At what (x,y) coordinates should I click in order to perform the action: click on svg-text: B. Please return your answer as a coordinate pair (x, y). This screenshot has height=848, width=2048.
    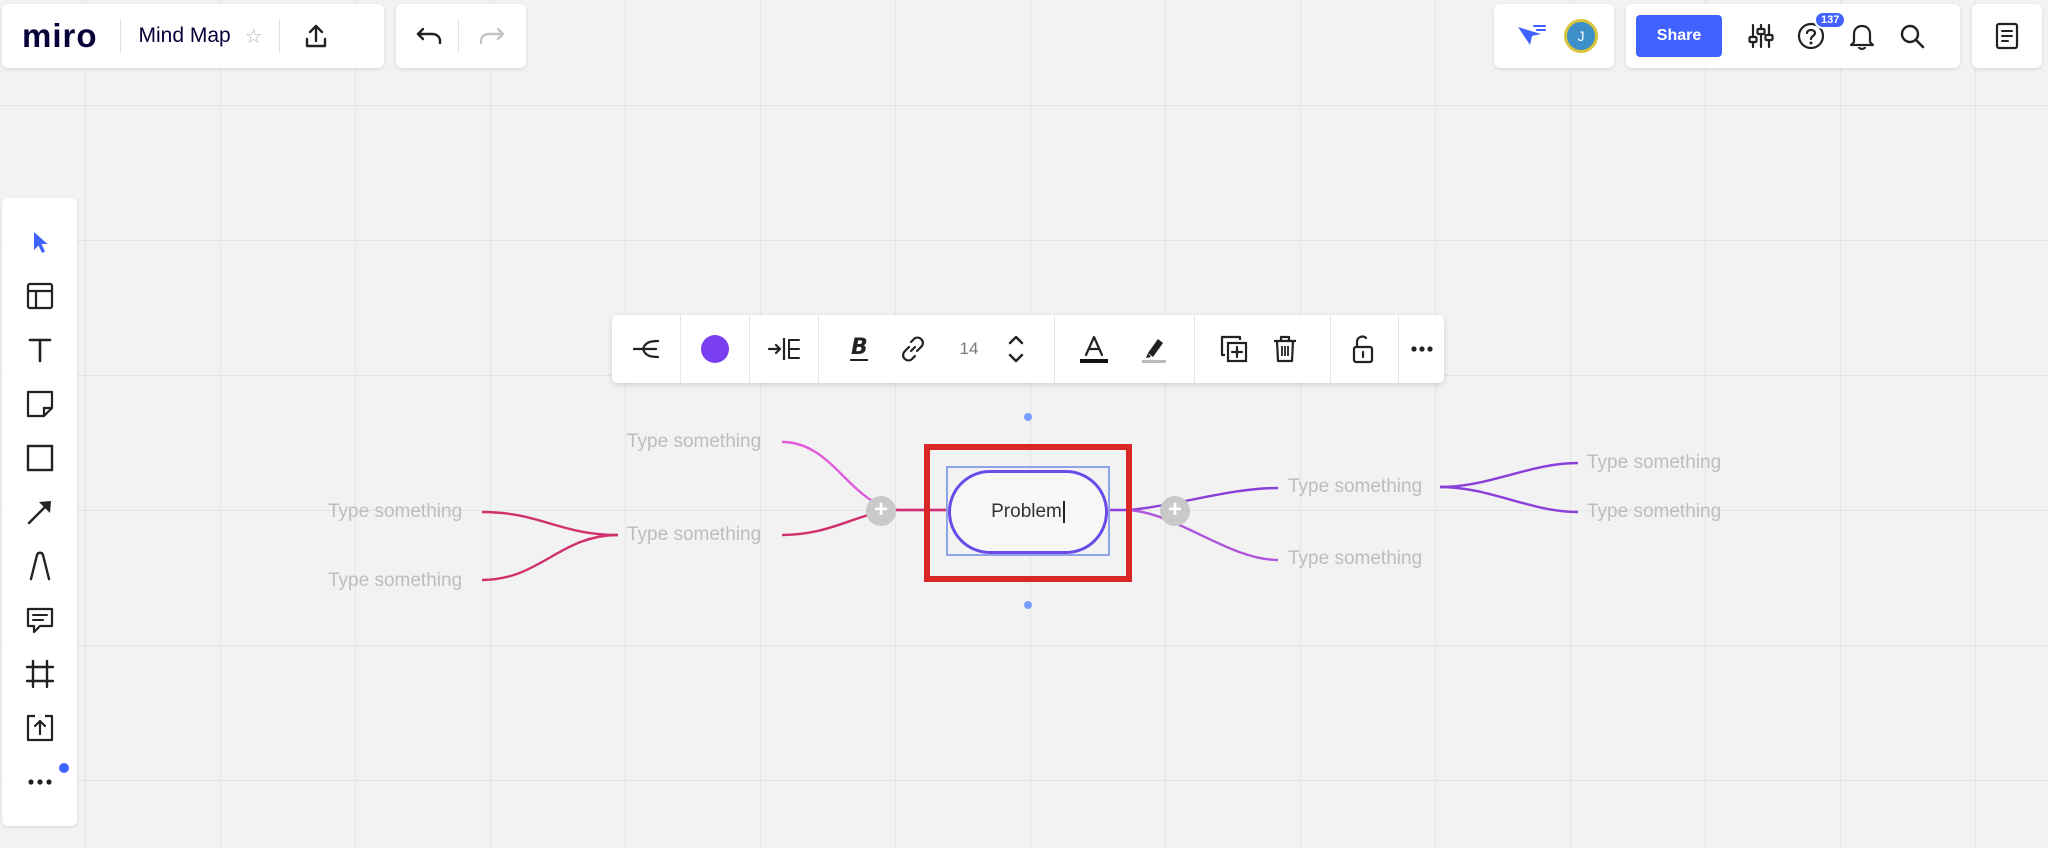
    Looking at the image, I should click on (859, 347).